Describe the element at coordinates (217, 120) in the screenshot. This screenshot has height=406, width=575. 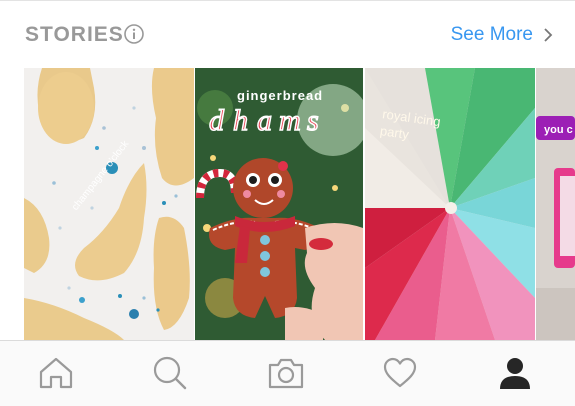
I see `svg-text: d` at that location.